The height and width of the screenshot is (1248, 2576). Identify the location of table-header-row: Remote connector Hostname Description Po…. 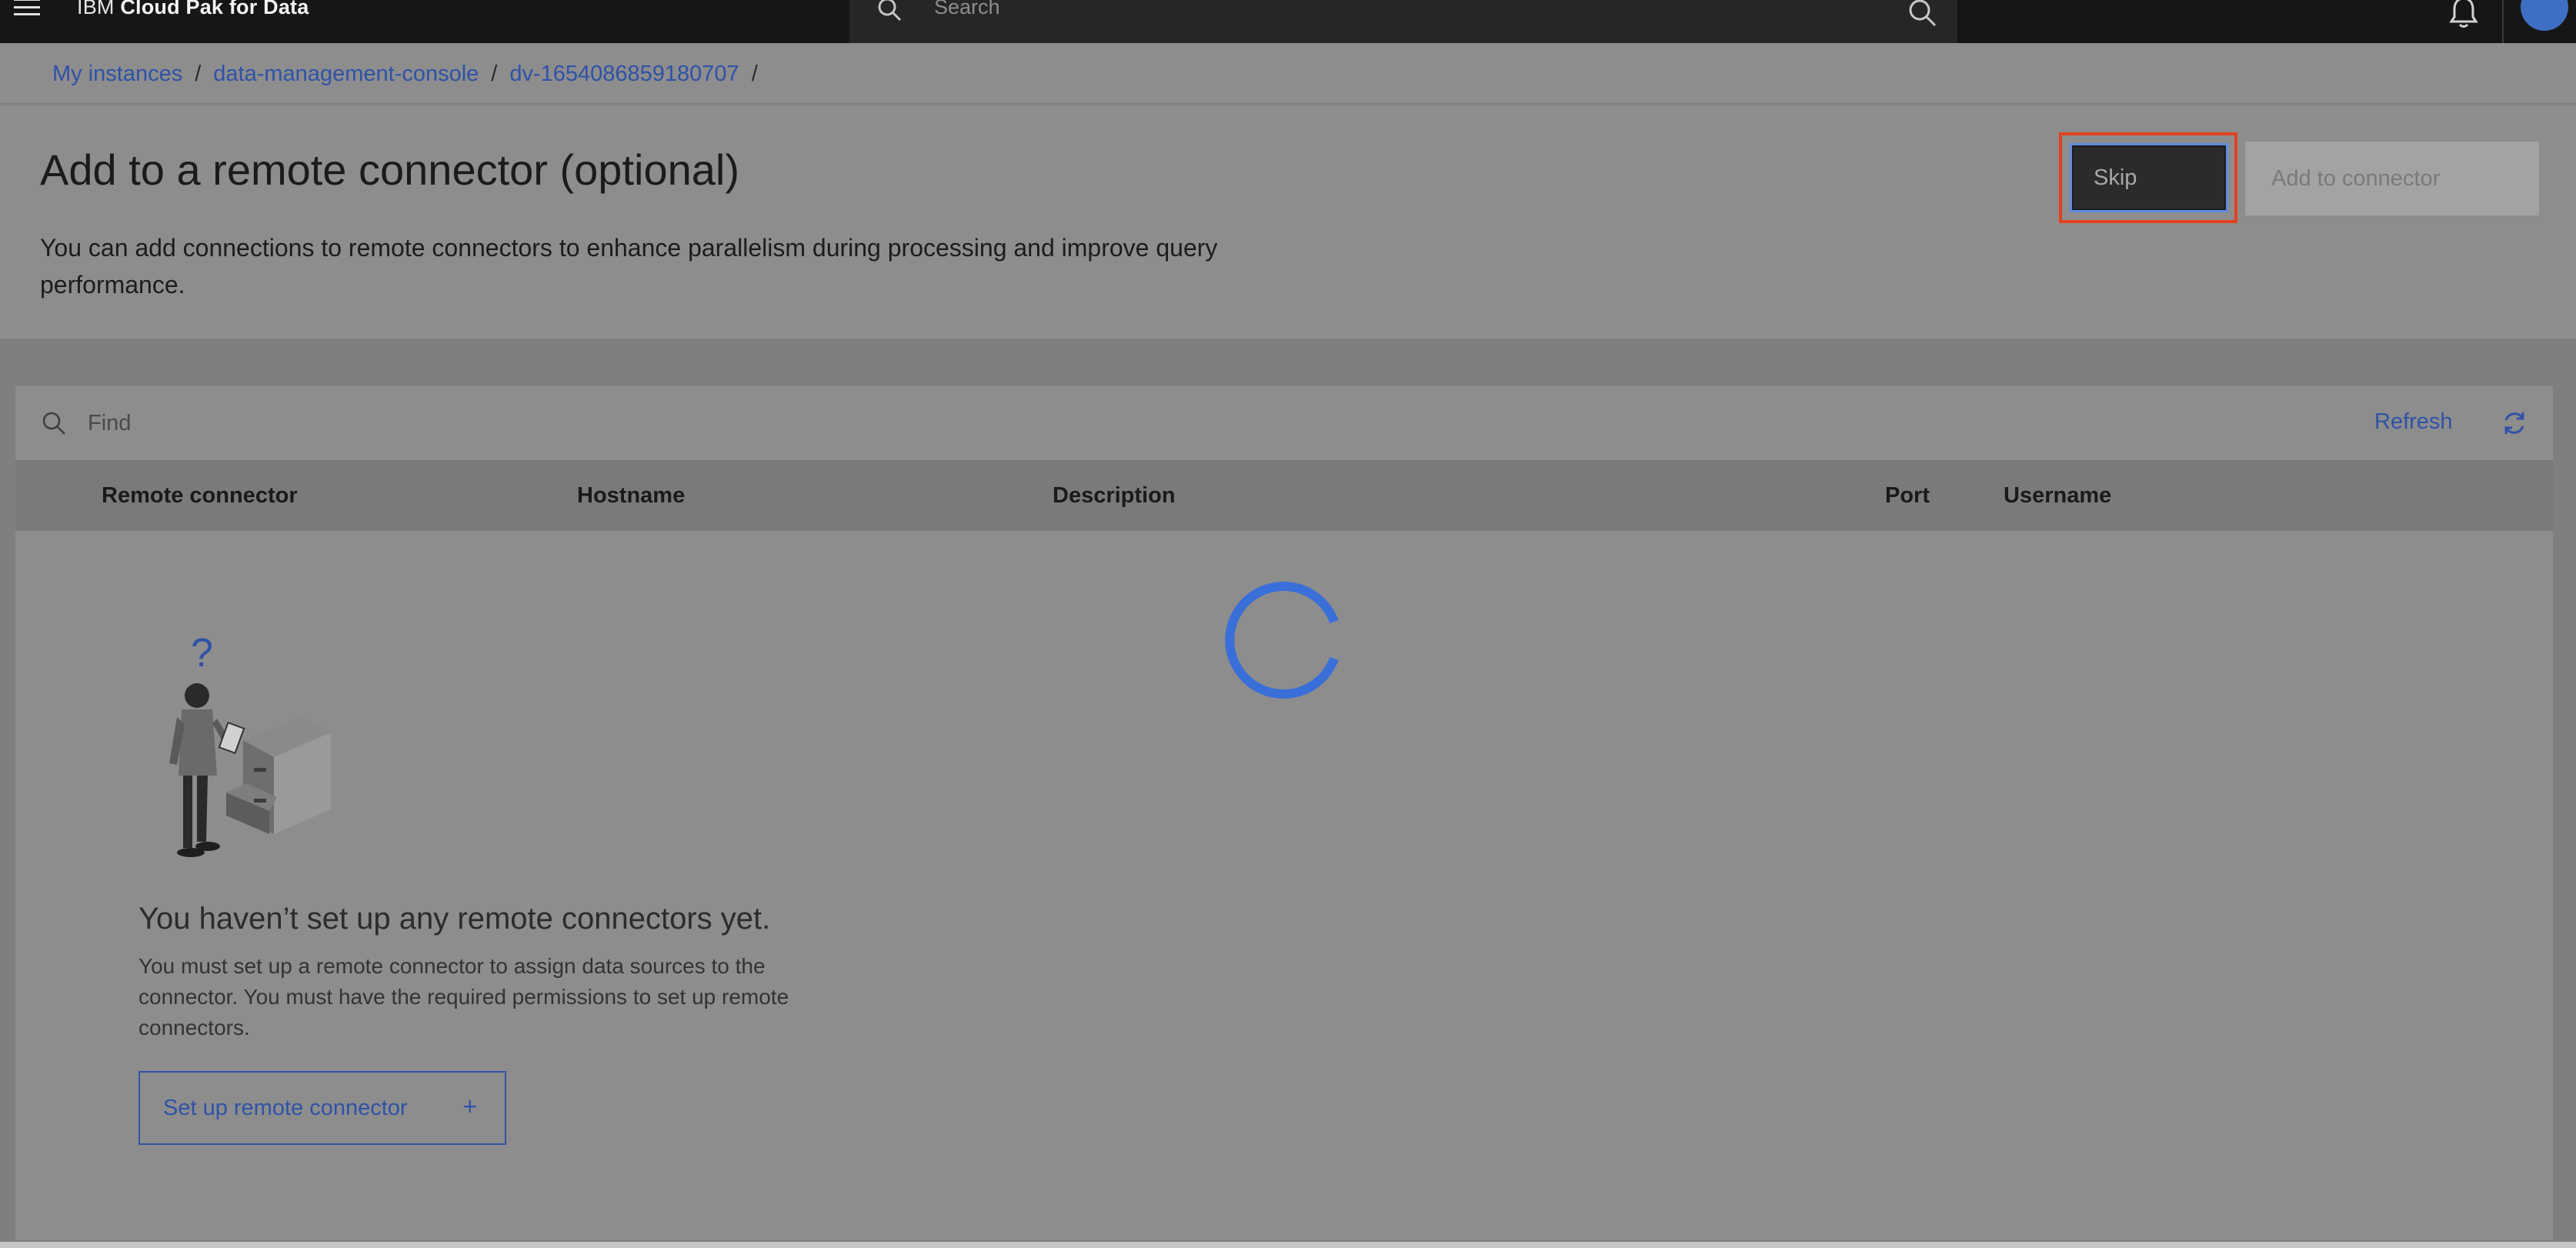
(1284, 495).